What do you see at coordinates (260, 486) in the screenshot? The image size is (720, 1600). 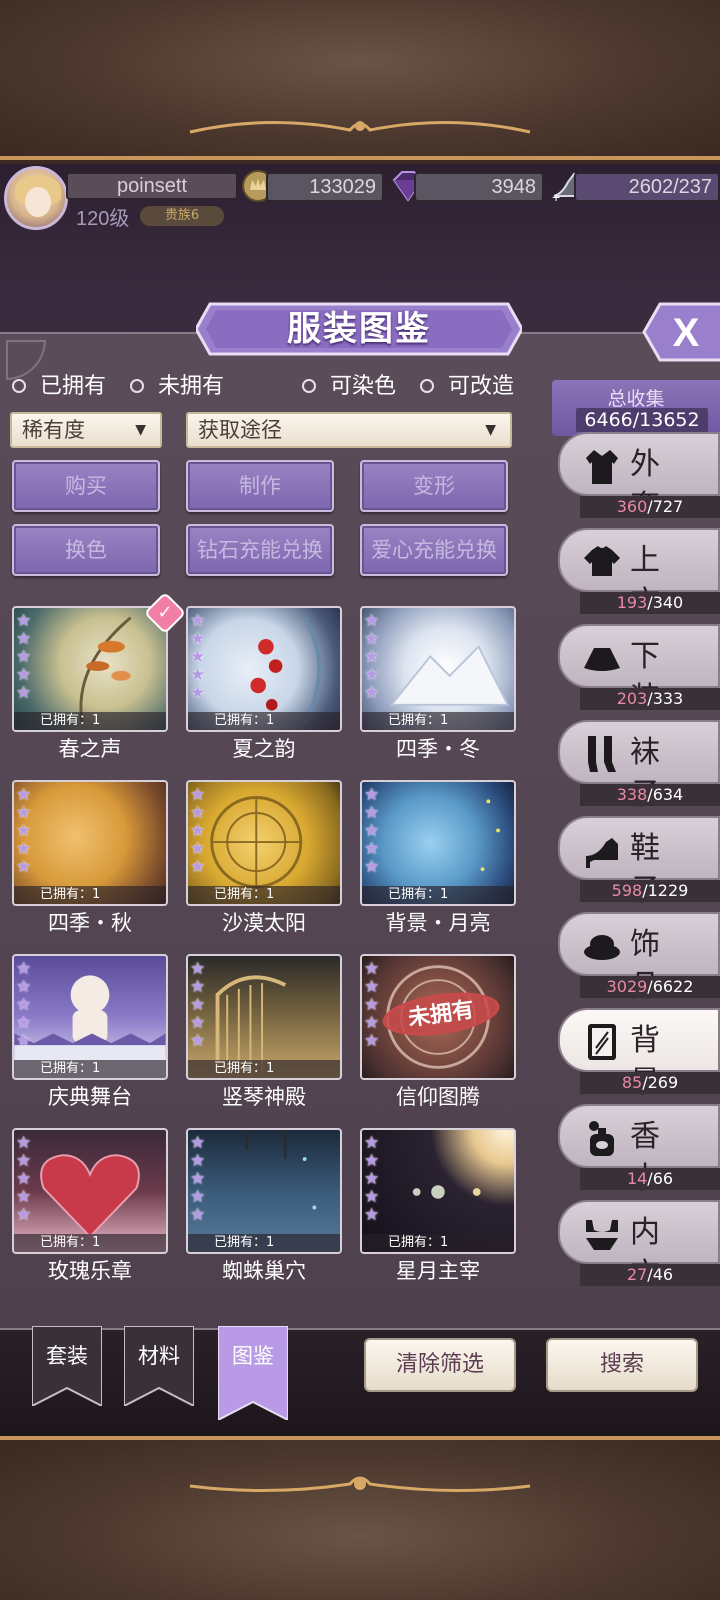 I see `filter-craft-button: 制作` at bounding box center [260, 486].